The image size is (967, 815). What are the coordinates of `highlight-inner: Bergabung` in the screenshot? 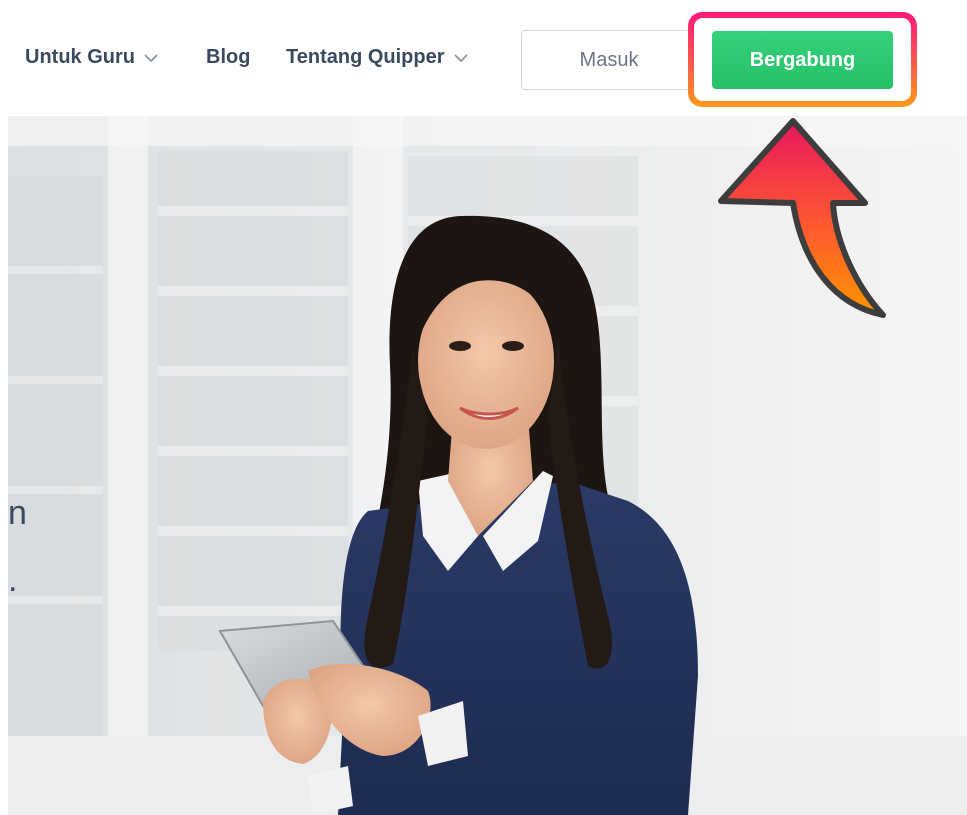 It's located at (802, 59).